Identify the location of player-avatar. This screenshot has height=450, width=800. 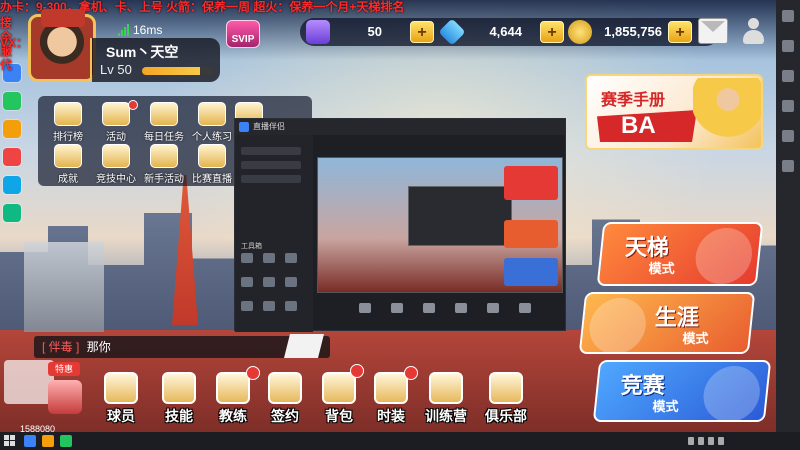
(62, 45).